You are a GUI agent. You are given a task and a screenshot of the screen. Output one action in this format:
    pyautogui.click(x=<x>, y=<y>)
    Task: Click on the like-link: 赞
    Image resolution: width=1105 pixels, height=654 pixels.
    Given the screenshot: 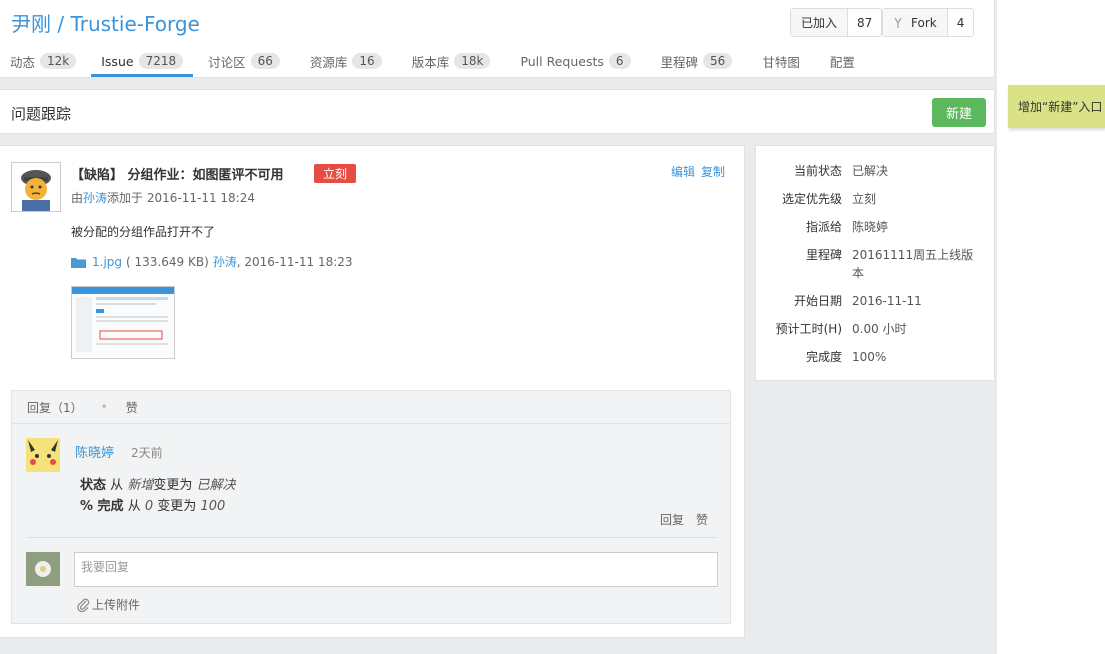 What is the action you would take?
    pyautogui.click(x=132, y=407)
    